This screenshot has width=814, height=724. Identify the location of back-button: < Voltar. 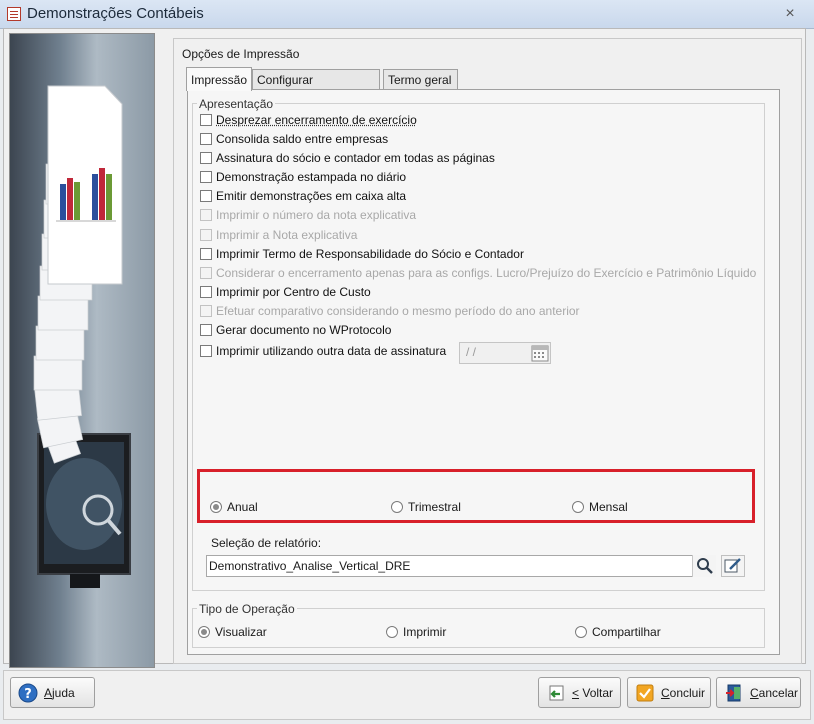
(579, 692).